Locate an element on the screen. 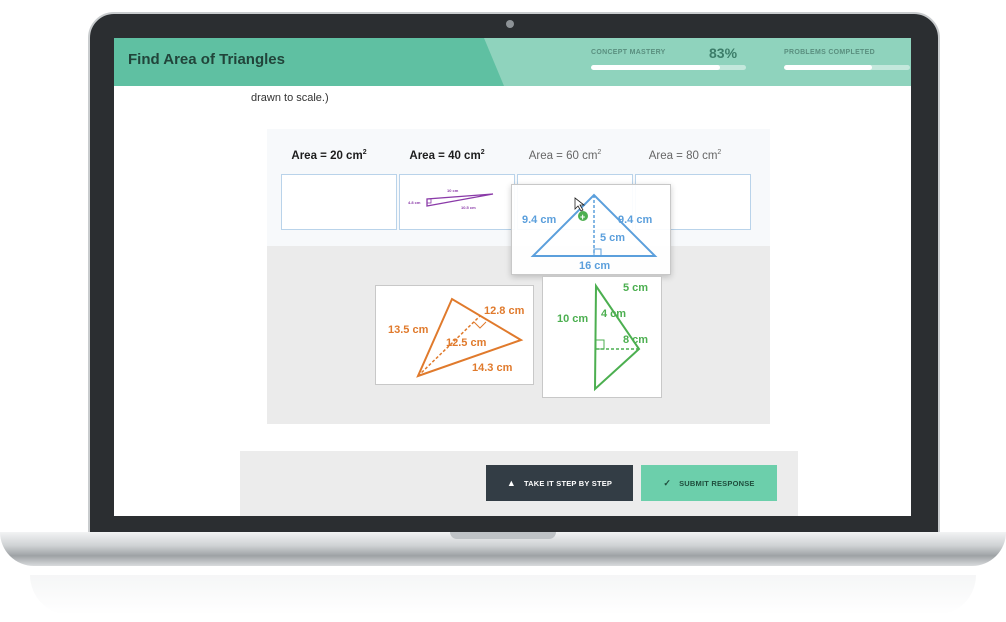 Image resolution: width=1006 pixels, height=622 pixels. laptop-reflection is located at coordinates (503, 595).